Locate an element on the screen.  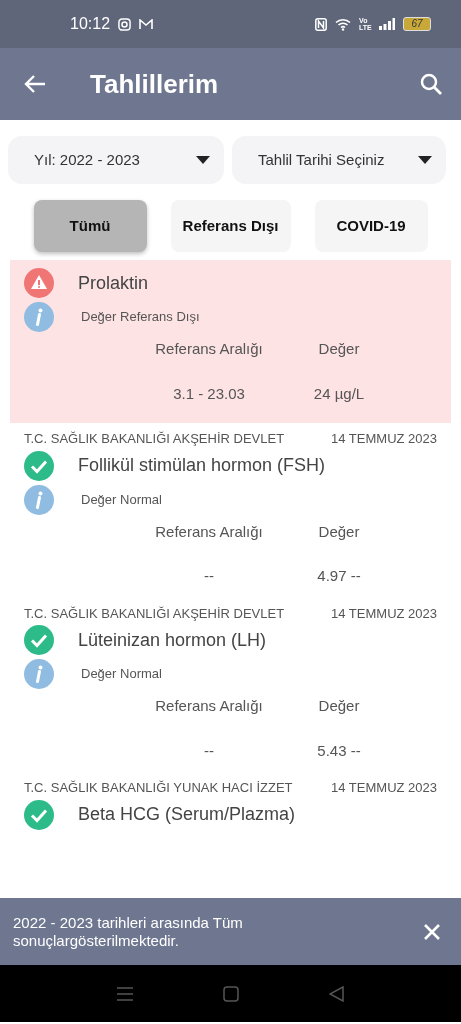
mail-icon is located at coordinates (146, 24).